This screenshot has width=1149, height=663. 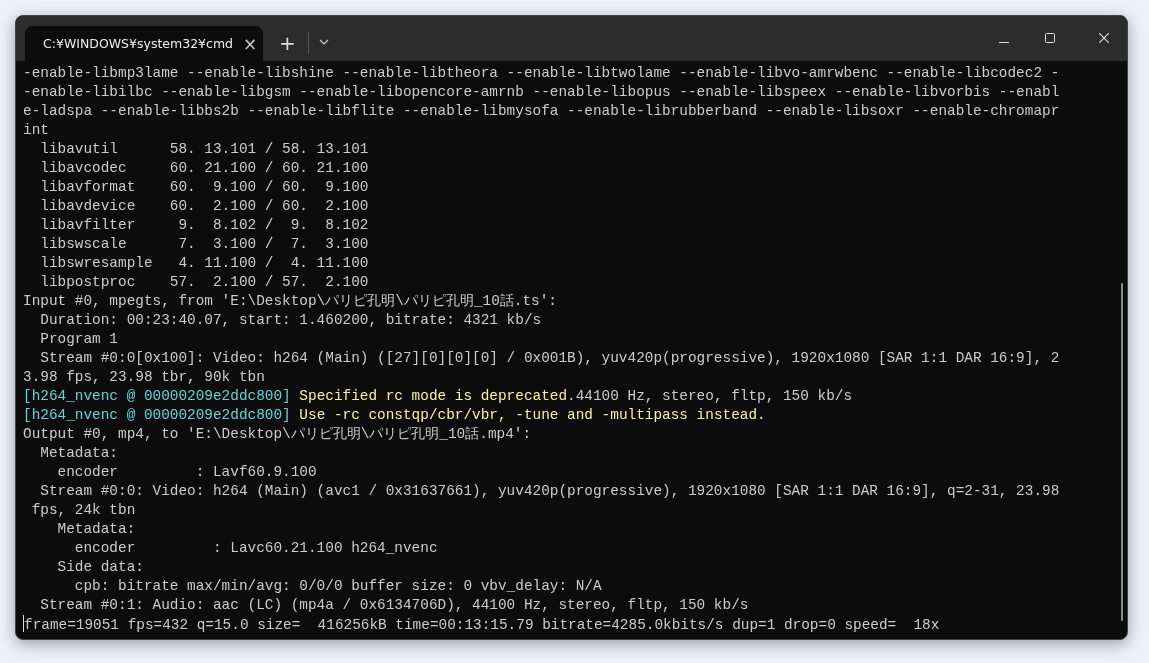 What do you see at coordinates (394, 605) in the screenshot?
I see `console-line: Stream #0:1: Audio: aac (LC) (mp4a / 0x6134706D), 44100 Hz, stereo, fltp, 150 kb/s` at bounding box center [394, 605].